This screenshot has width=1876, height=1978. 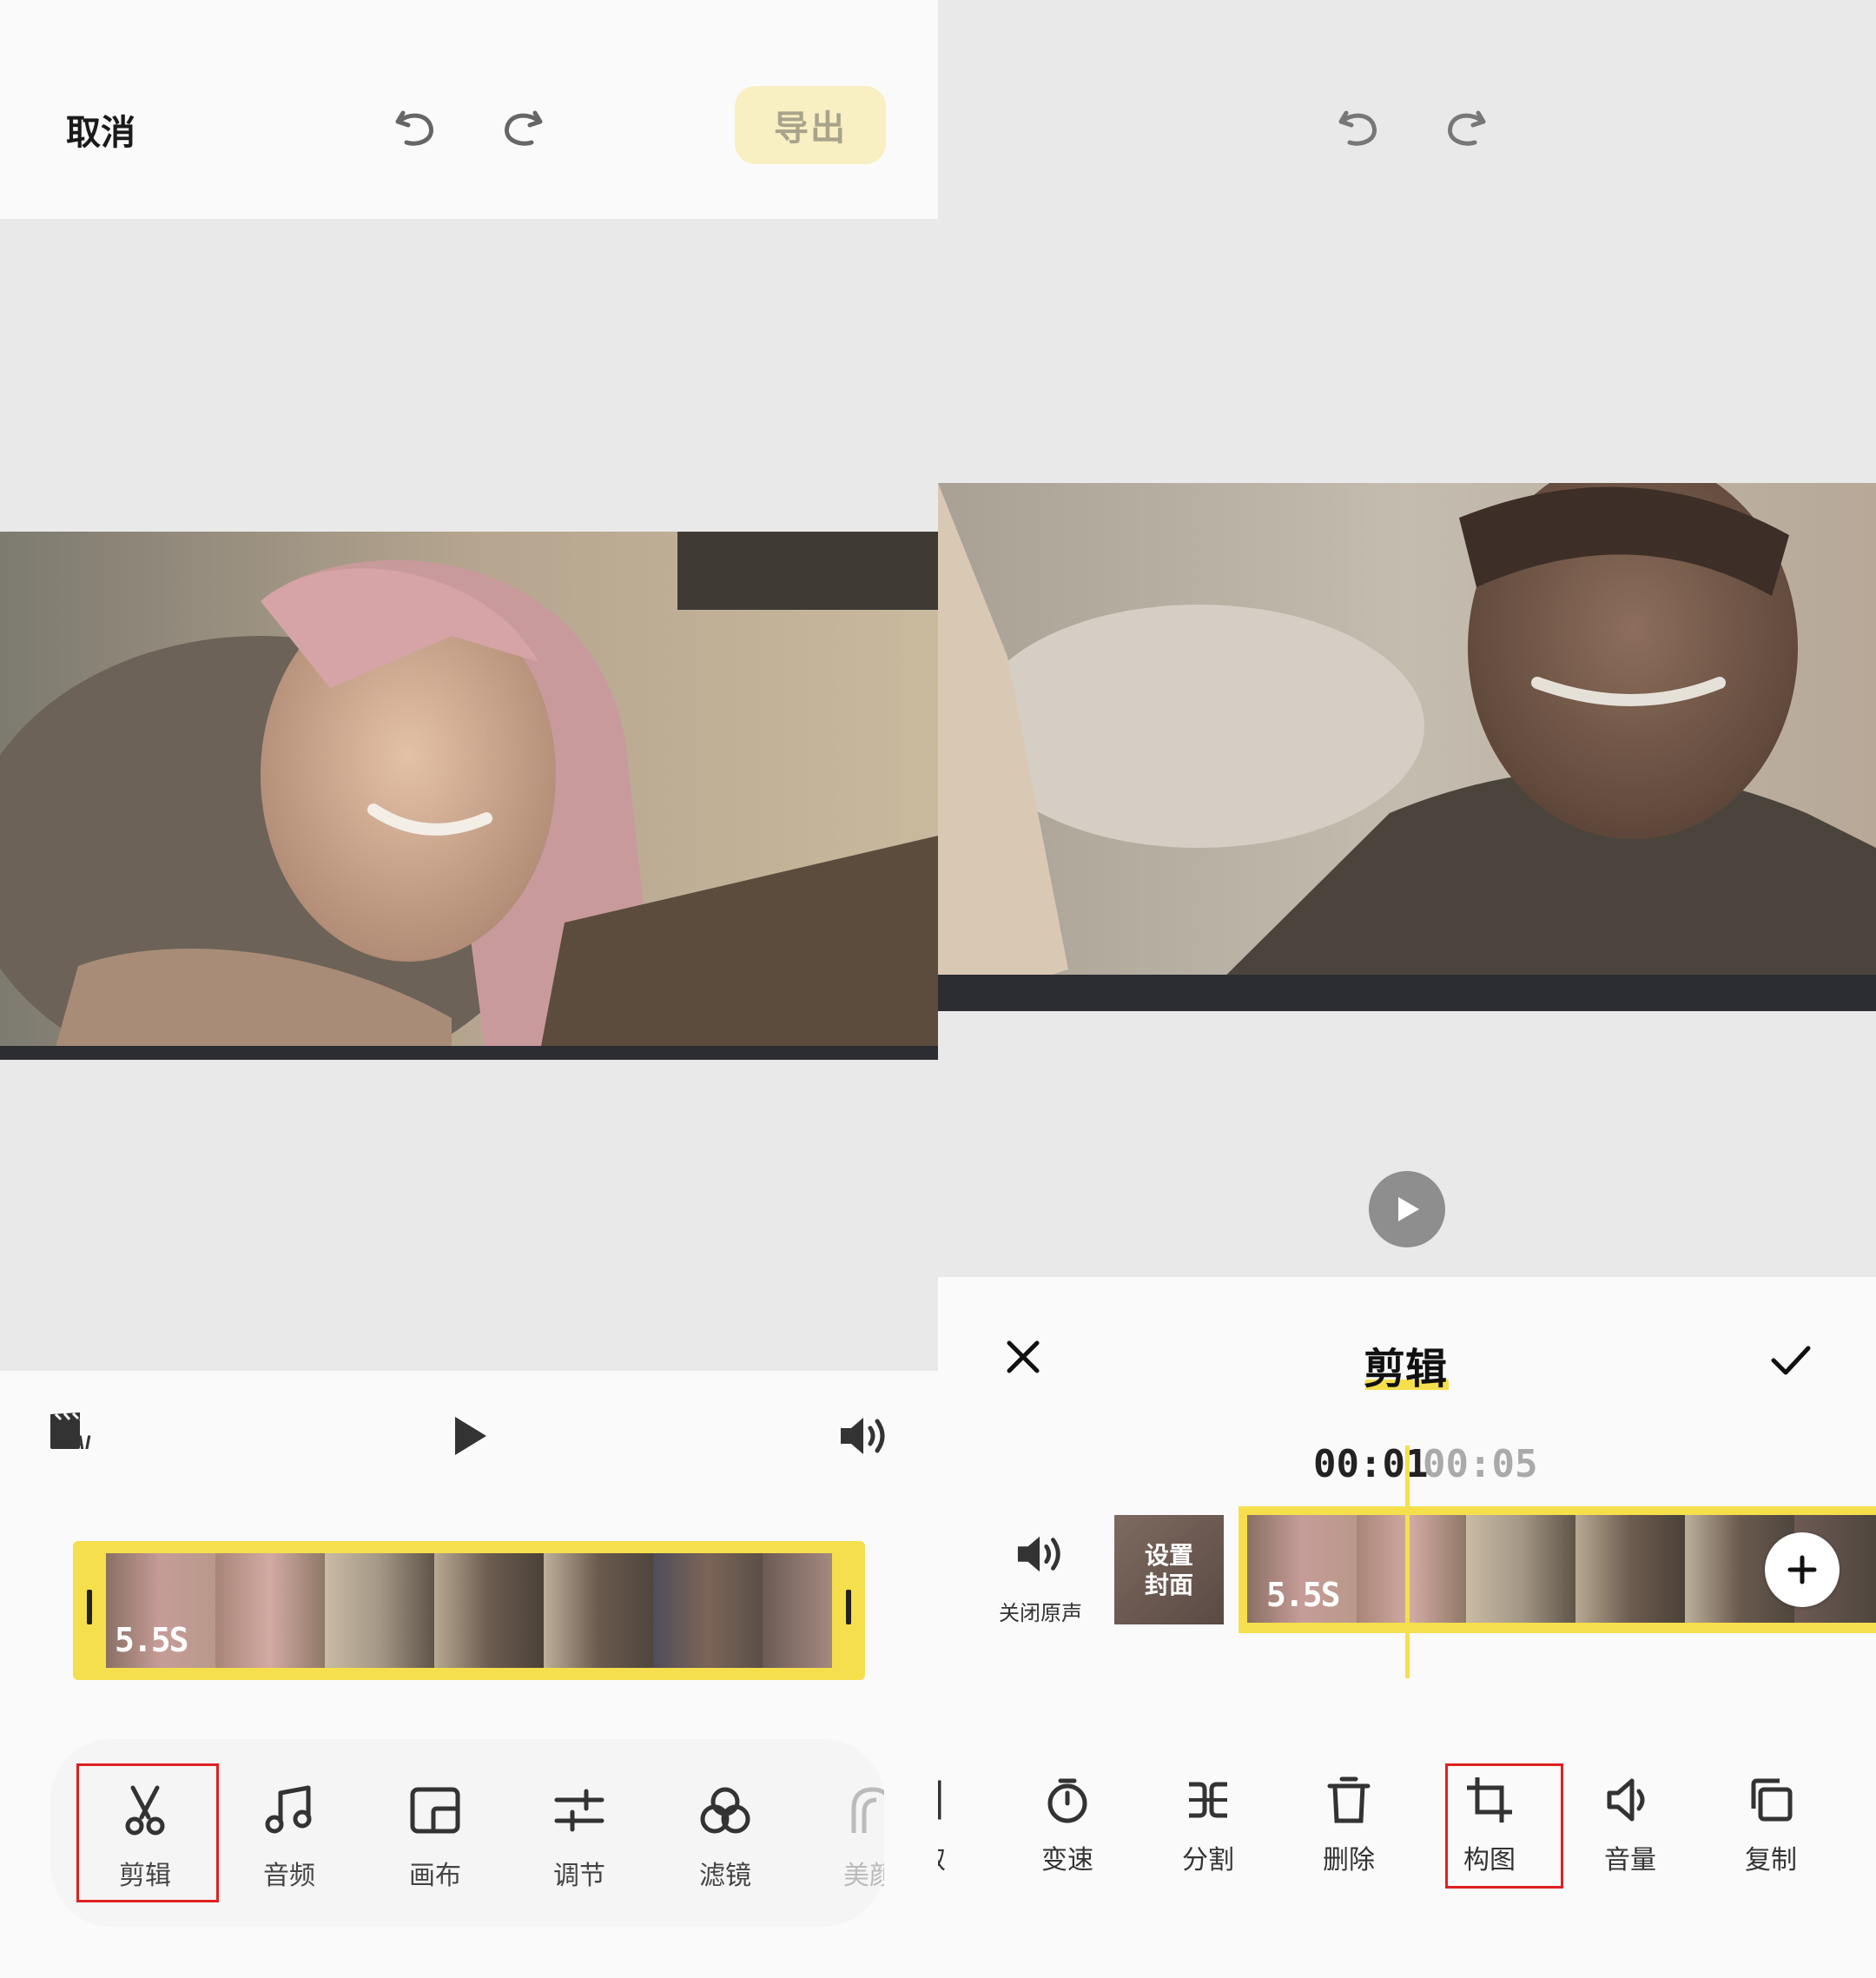 What do you see at coordinates (1348, 1826) in the screenshot?
I see `tool-delete: 删除` at bounding box center [1348, 1826].